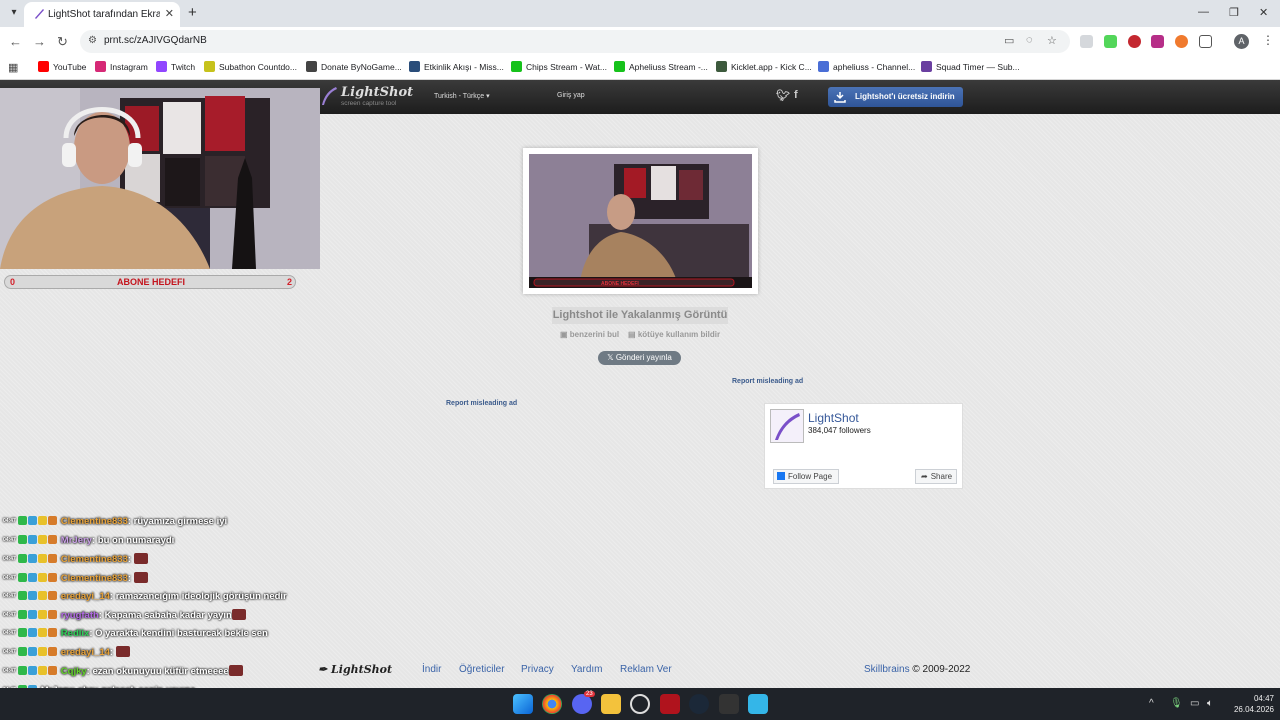  I want to click on chat-username: Redlix, so click(75, 633).